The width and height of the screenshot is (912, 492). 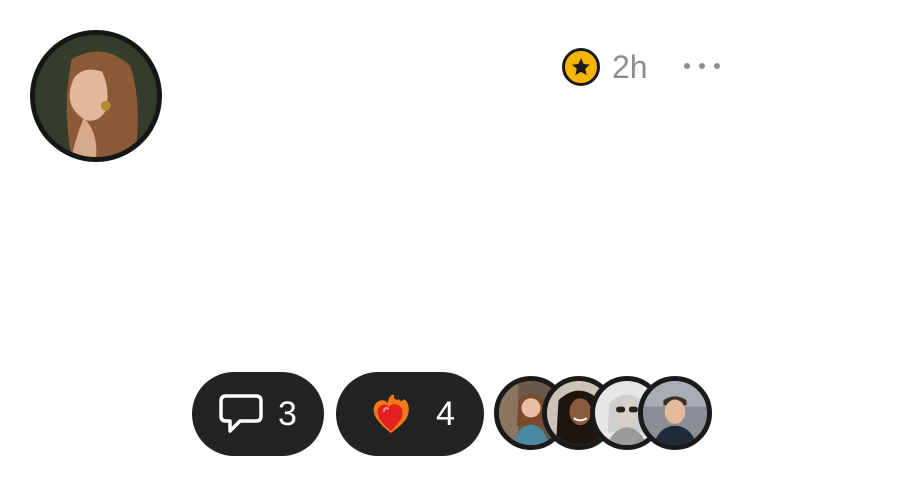 What do you see at coordinates (630, 67) in the screenshot?
I see `post-timestamp: 2h` at bounding box center [630, 67].